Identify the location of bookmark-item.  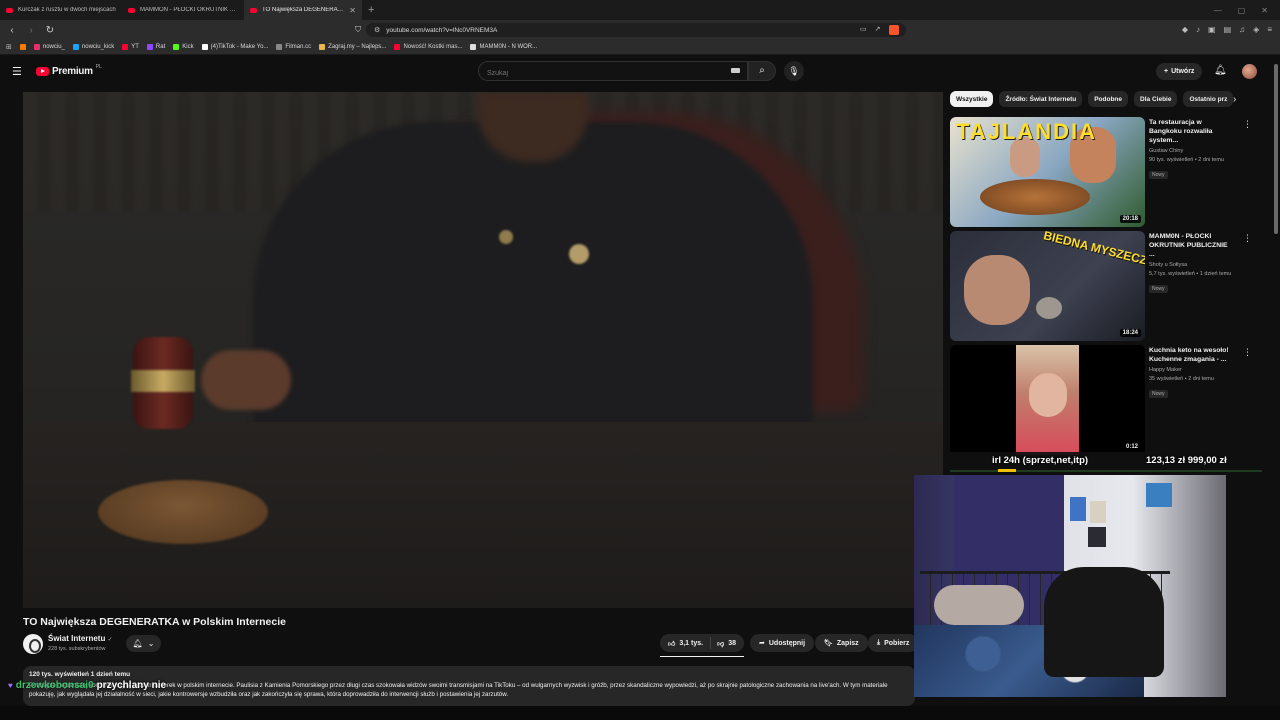
(22, 47).